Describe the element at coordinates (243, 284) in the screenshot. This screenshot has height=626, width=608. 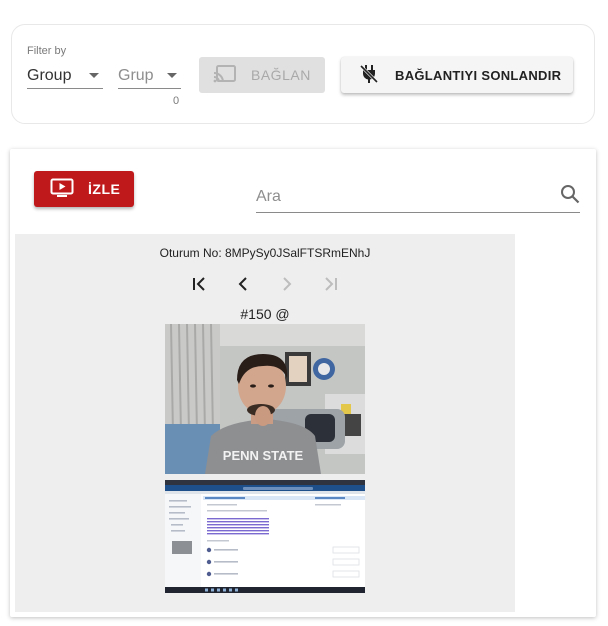
I see `chevron-left-icon` at that location.